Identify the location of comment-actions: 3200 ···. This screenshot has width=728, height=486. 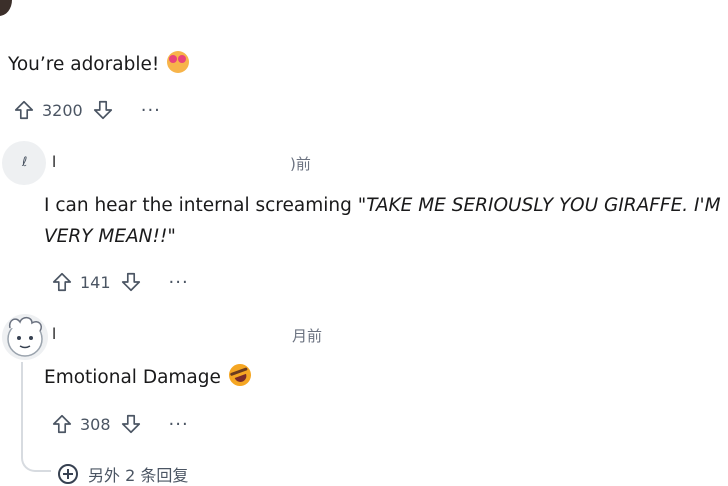
(85, 110).